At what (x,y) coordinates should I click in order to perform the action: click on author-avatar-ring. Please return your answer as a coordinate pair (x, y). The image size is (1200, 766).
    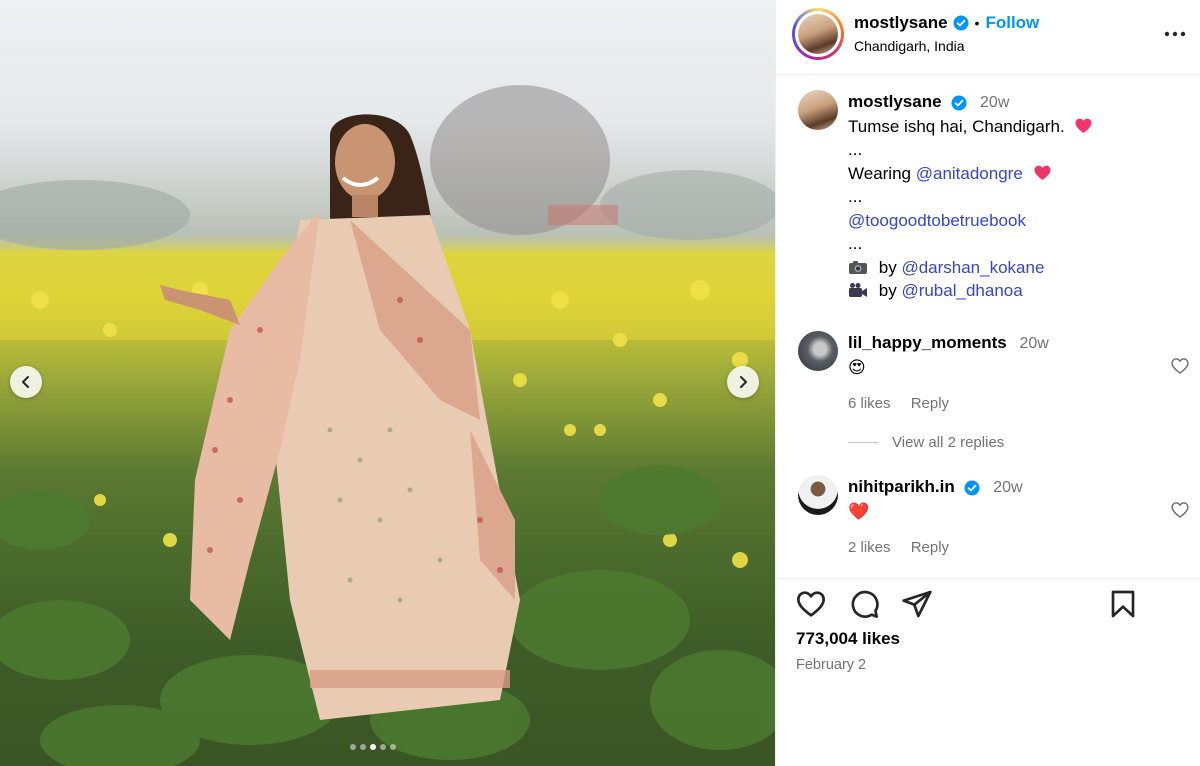
    Looking at the image, I should click on (818, 34).